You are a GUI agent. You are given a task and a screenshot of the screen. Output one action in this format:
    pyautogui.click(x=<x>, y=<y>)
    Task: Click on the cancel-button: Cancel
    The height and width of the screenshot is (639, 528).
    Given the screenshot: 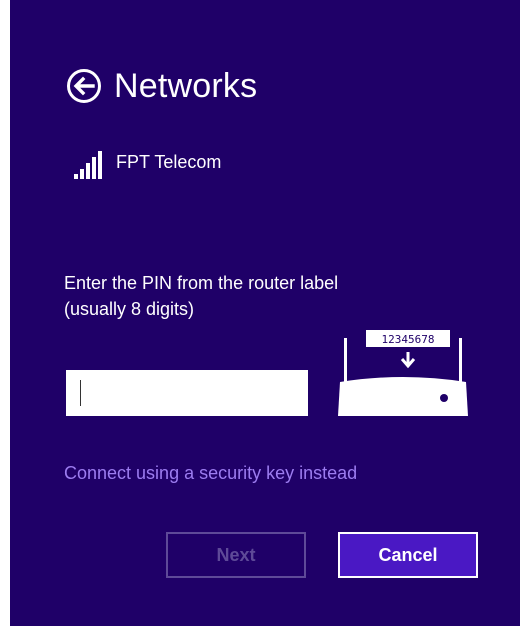 What is the action you would take?
    pyautogui.click(x=408, y=555)
    